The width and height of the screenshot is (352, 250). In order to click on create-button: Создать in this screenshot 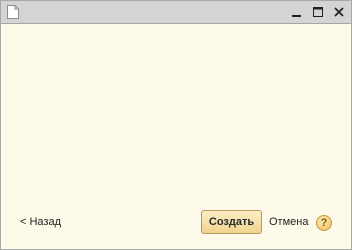, I will do `click(231, 222)`.